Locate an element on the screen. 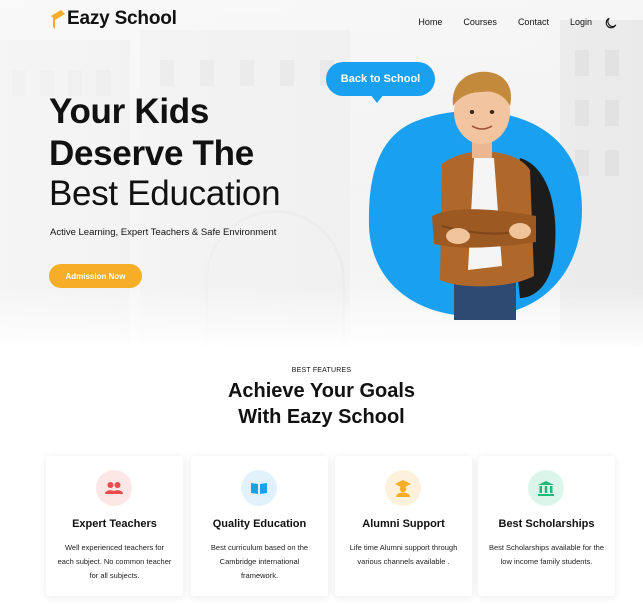  brand-name: Eazy School is located at coordinates (122, 18).